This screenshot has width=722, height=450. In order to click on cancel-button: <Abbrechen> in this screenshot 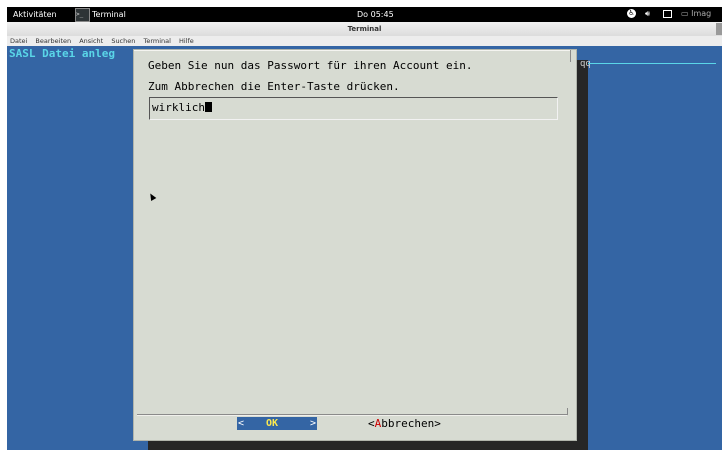, I will do `click(404, 423)`.